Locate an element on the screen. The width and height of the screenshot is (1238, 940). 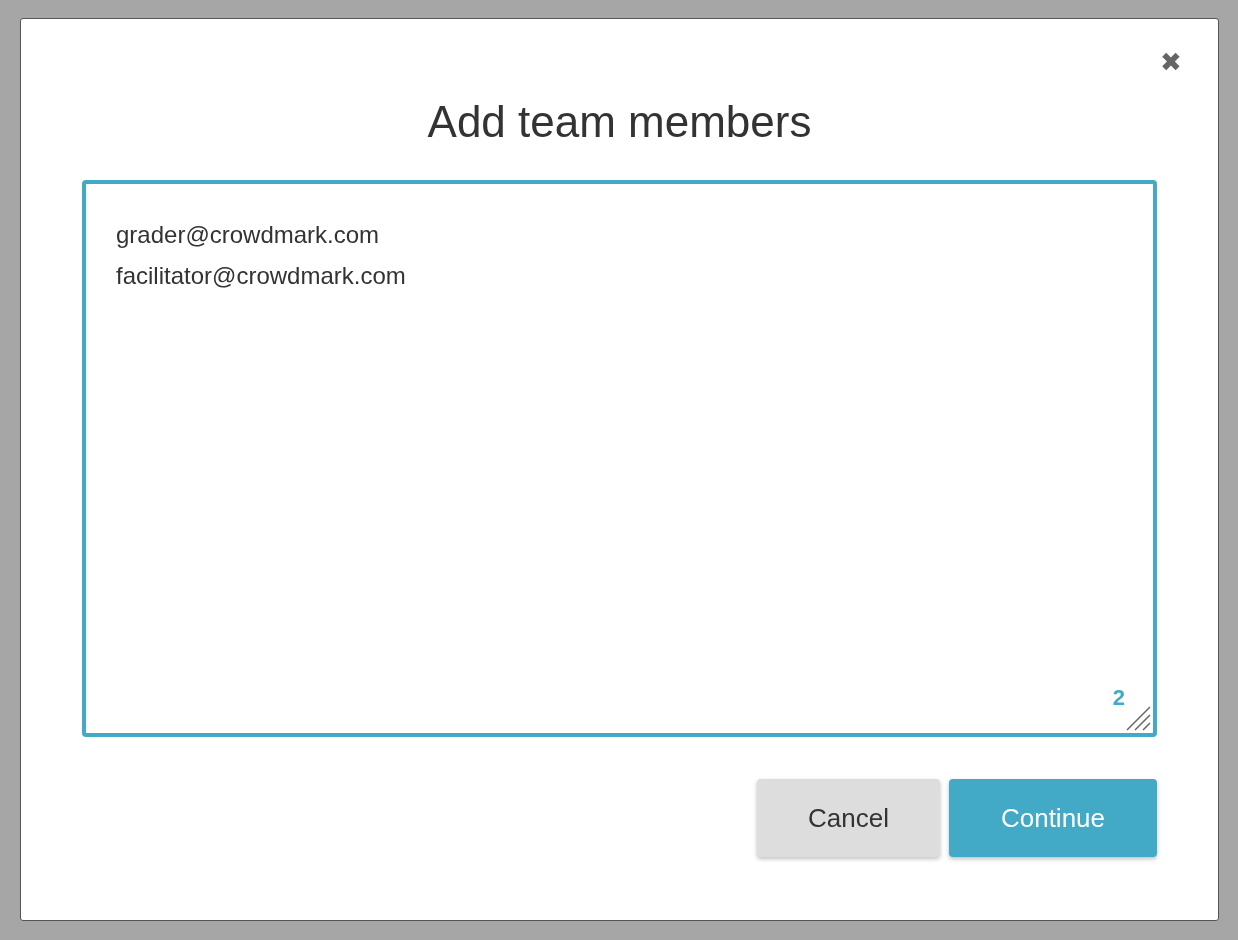
close-button: ✖ is located at coordinates (1171, 62).